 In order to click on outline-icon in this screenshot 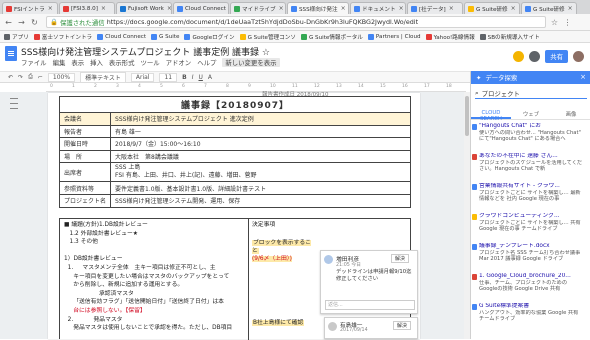, I will do `click(15, 103)`.